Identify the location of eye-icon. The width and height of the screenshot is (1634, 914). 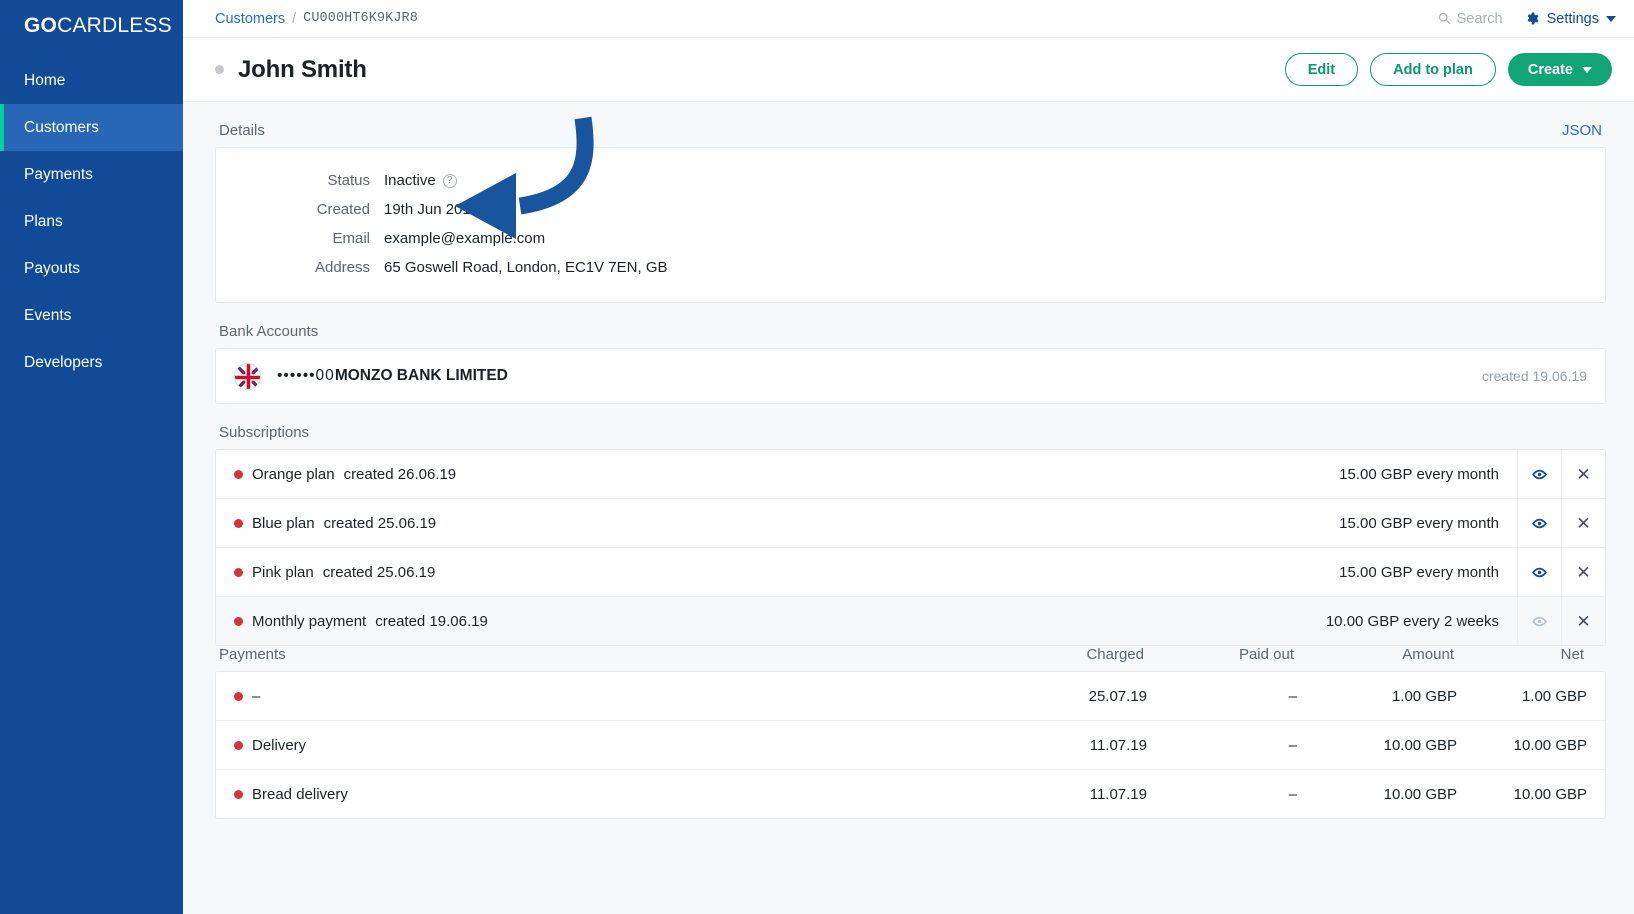
(1539, 474).